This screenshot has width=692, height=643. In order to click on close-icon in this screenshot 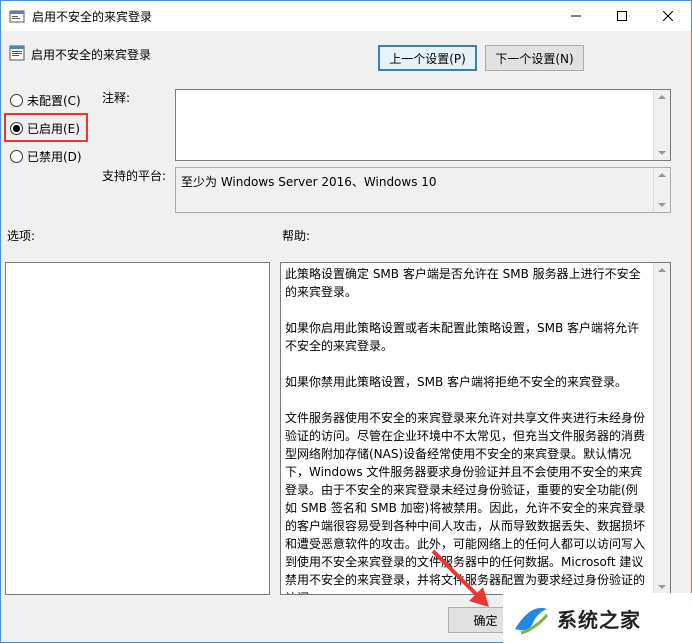, I will do `click(668, 16)`.